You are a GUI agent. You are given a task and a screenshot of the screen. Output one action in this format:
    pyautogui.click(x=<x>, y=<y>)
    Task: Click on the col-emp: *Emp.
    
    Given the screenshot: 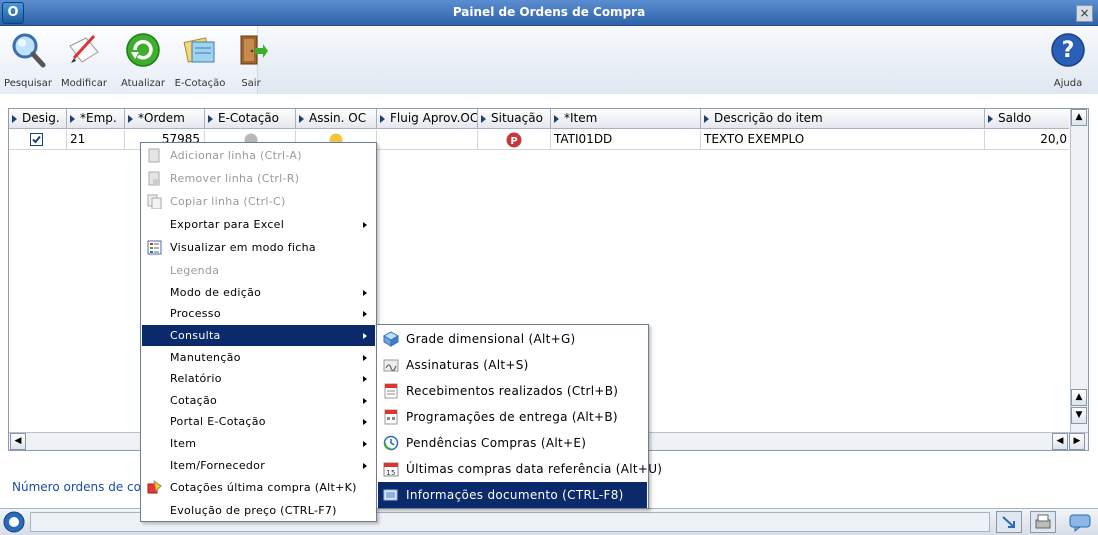 What is the action you would take?
    pyautogui.click(x=96, y=119)
    